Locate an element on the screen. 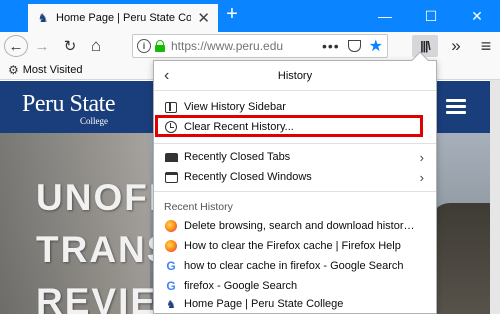 Image resolution: width=500 pixels, height=314 pixels. bookmark-label: Most Visited is located at coordinates (52, 70).